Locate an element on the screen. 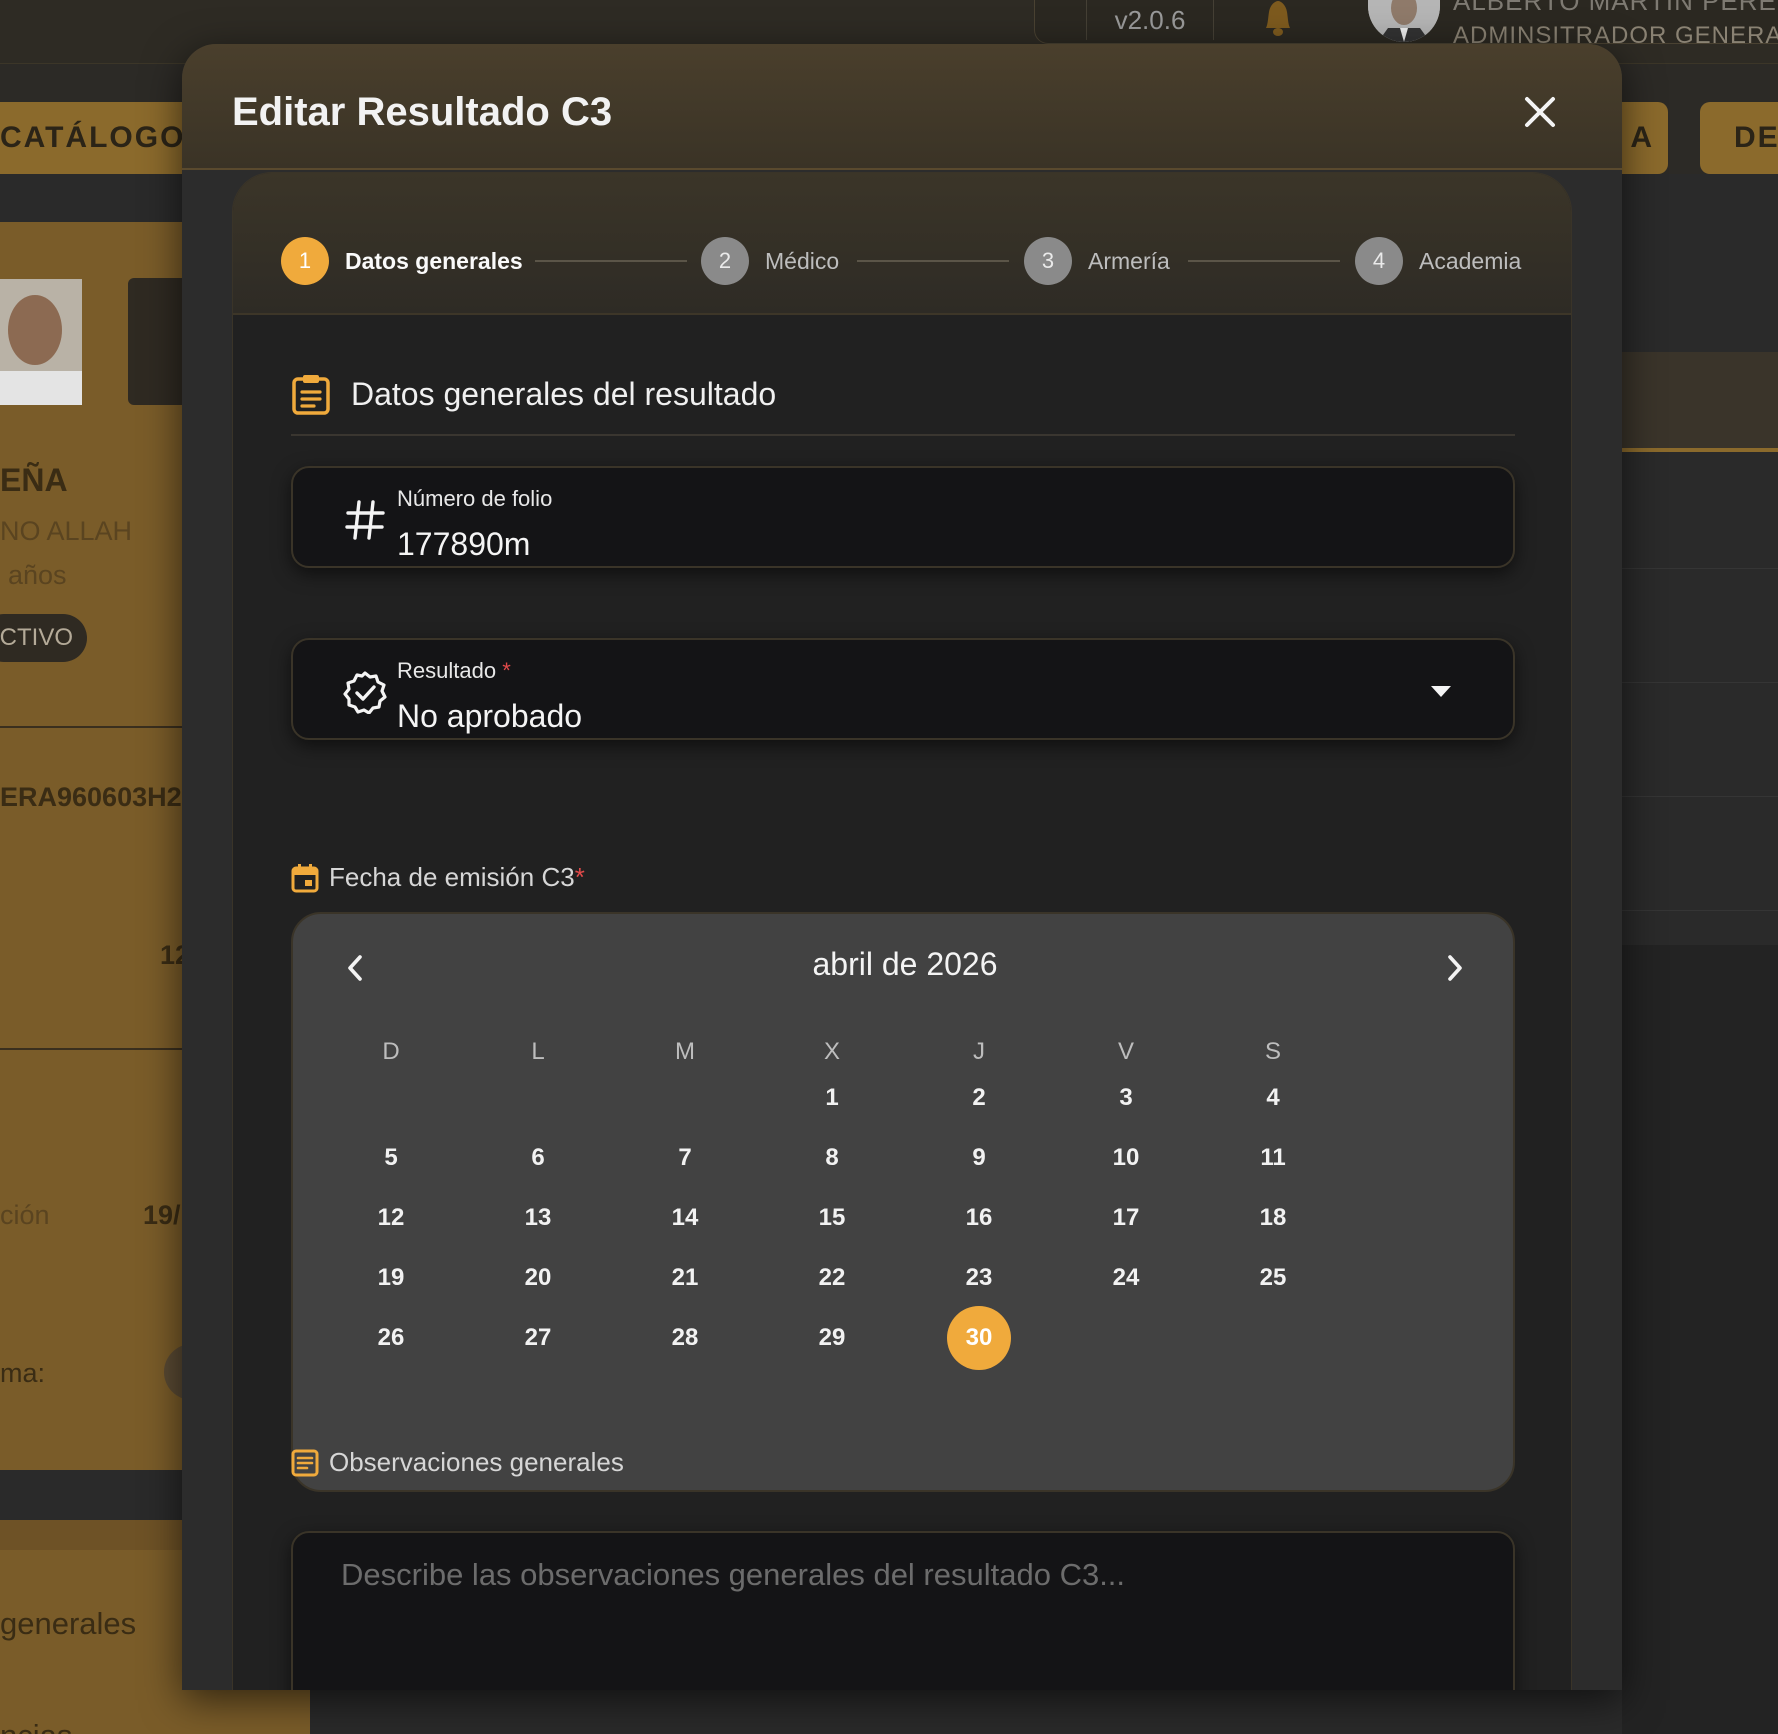  close-button is located at coordinates (1540, 112).